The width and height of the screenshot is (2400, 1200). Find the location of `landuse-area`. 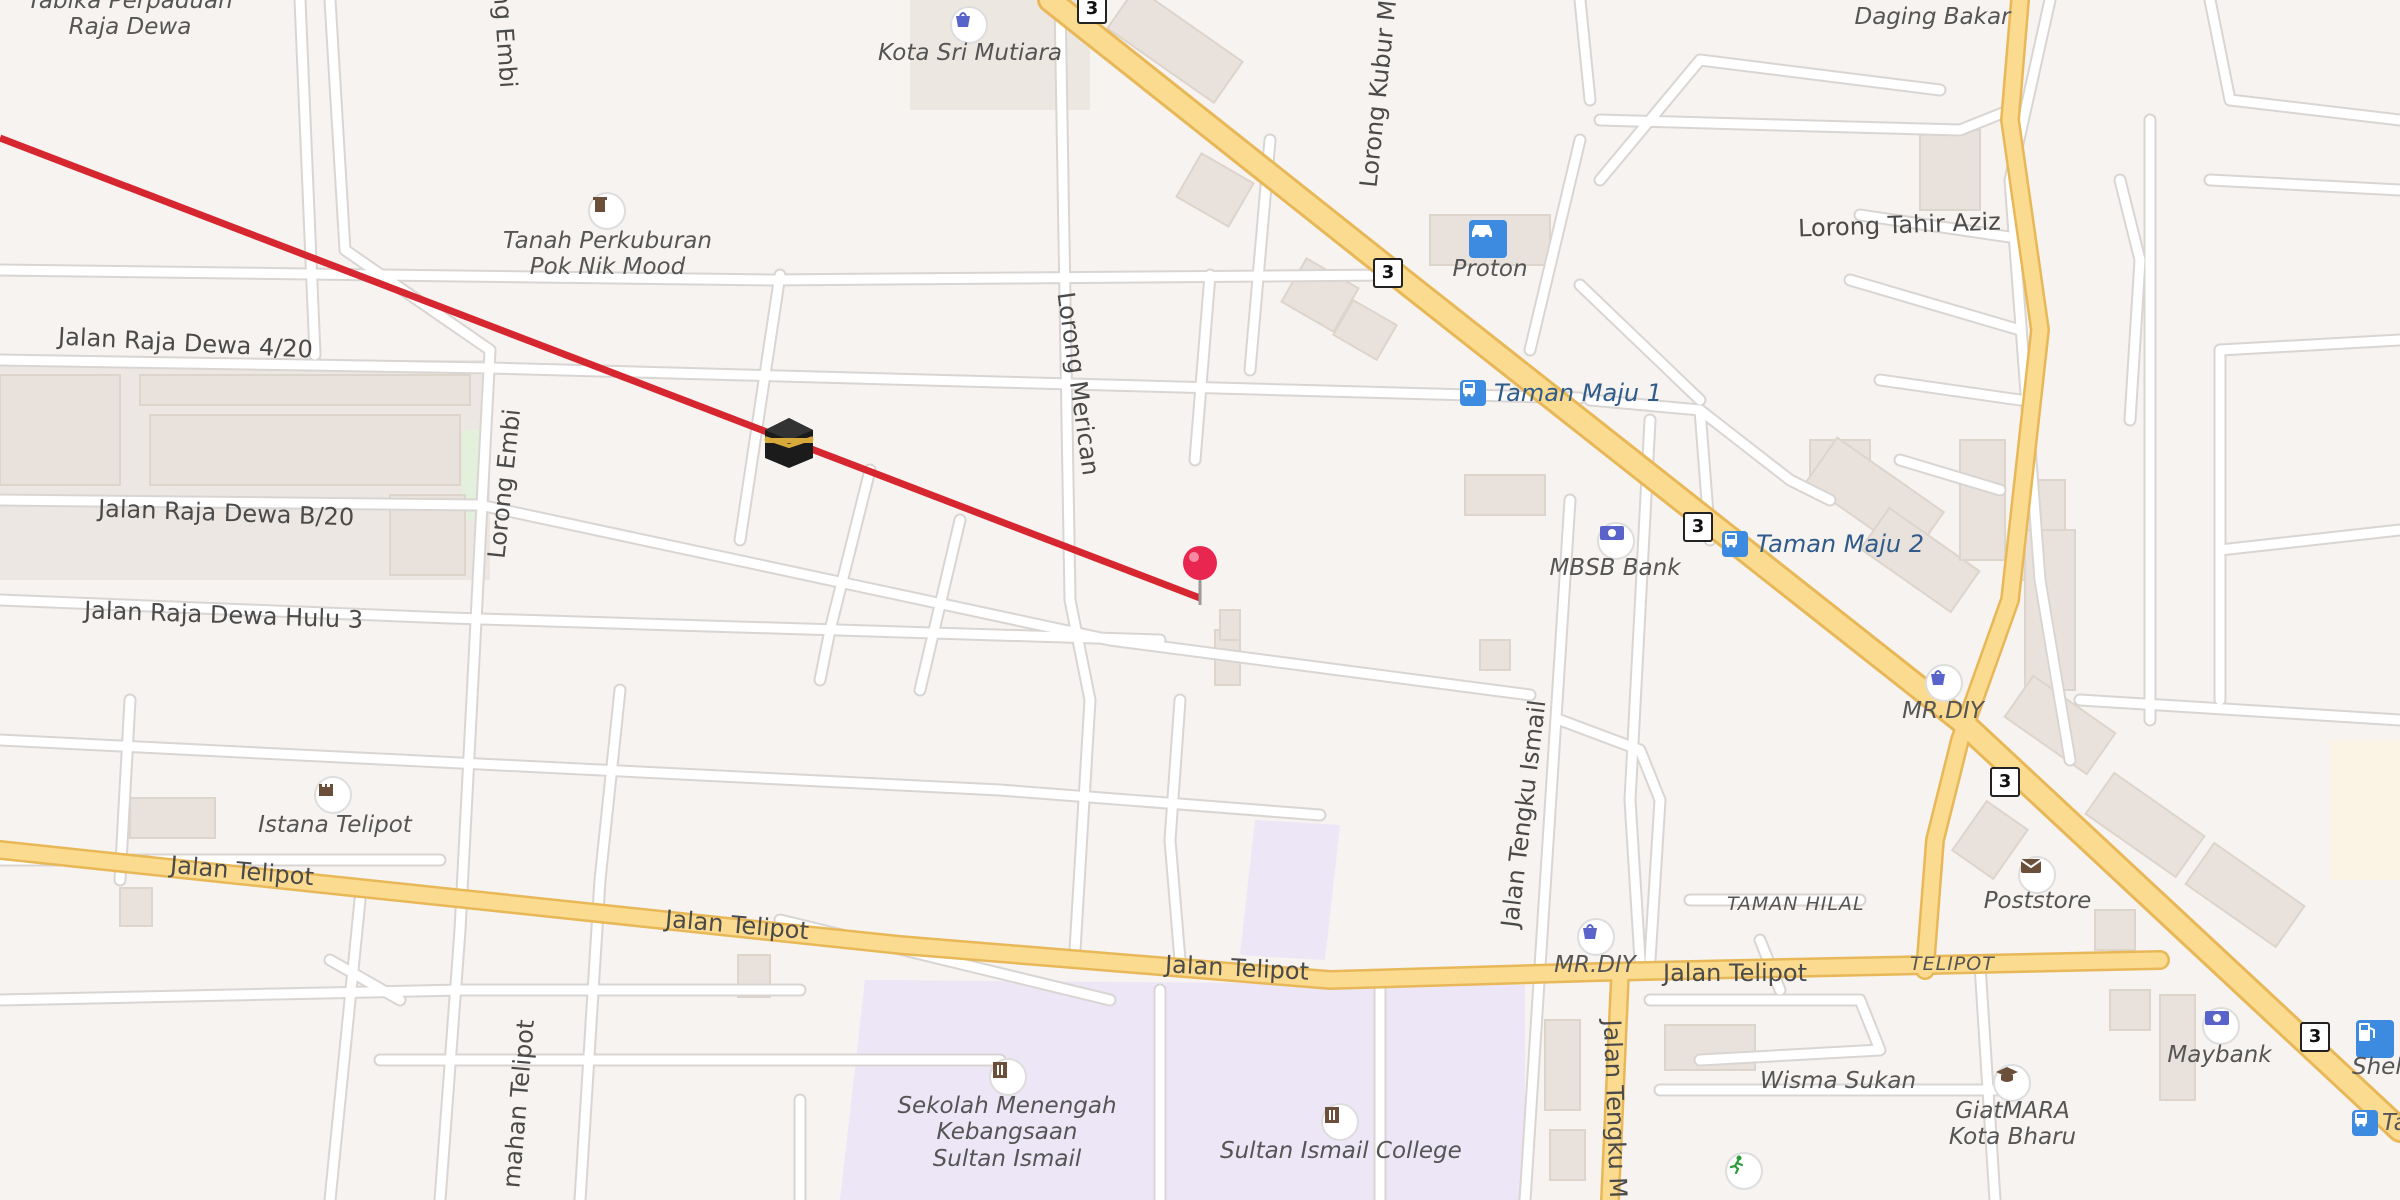

landuse-area is located at coordinates (2365, 810).